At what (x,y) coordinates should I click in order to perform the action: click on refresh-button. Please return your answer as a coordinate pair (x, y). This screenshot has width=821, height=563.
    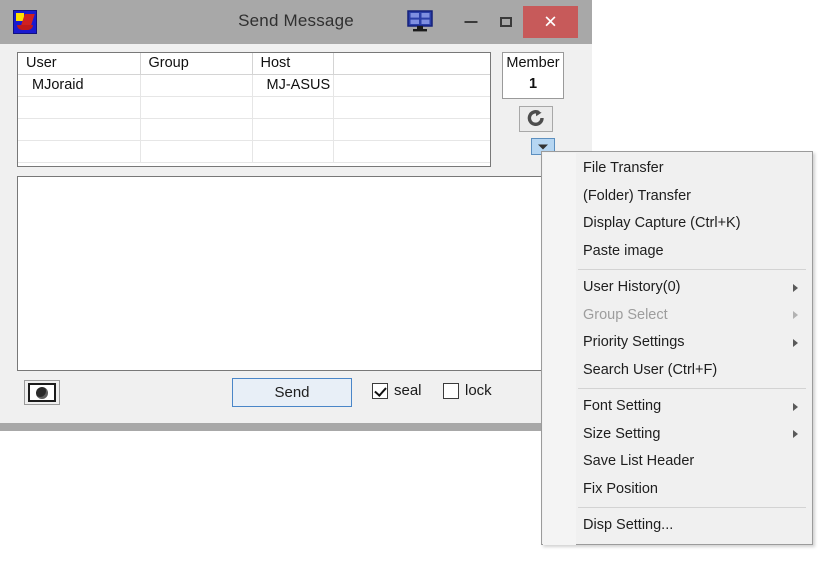
    Looking at the image, I should click on (536, 119).